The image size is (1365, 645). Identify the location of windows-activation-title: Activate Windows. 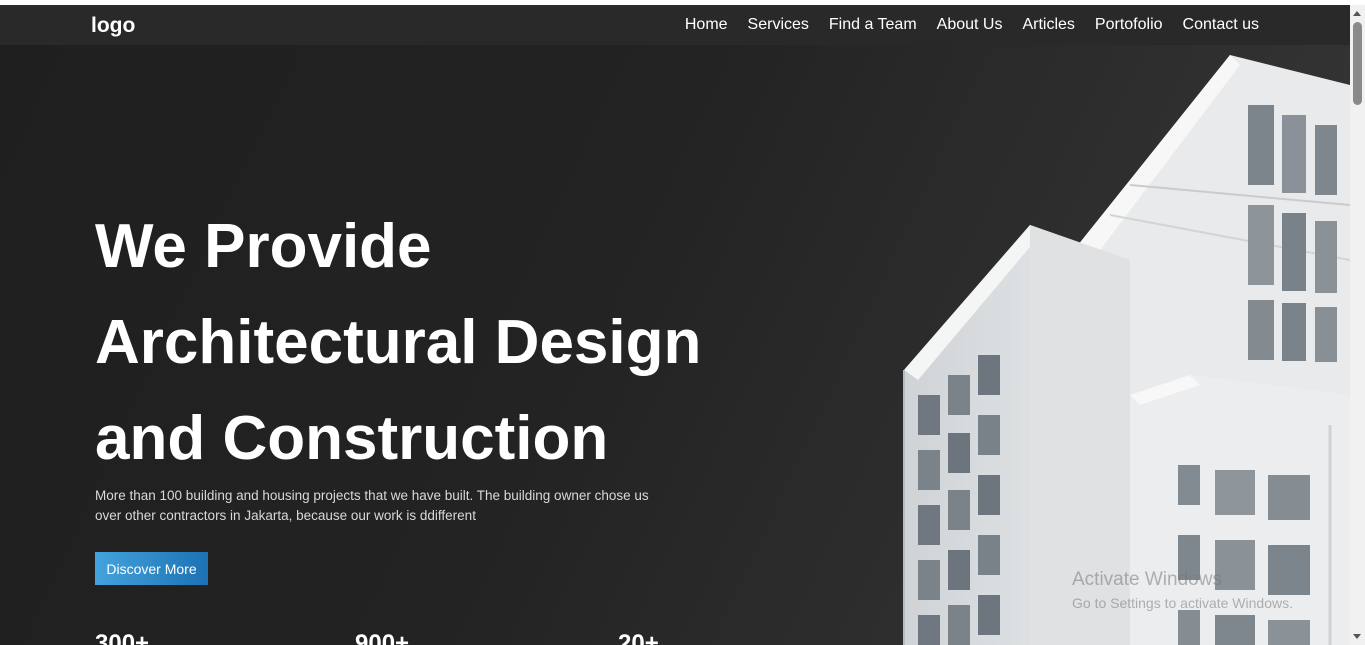
(1147, 579).